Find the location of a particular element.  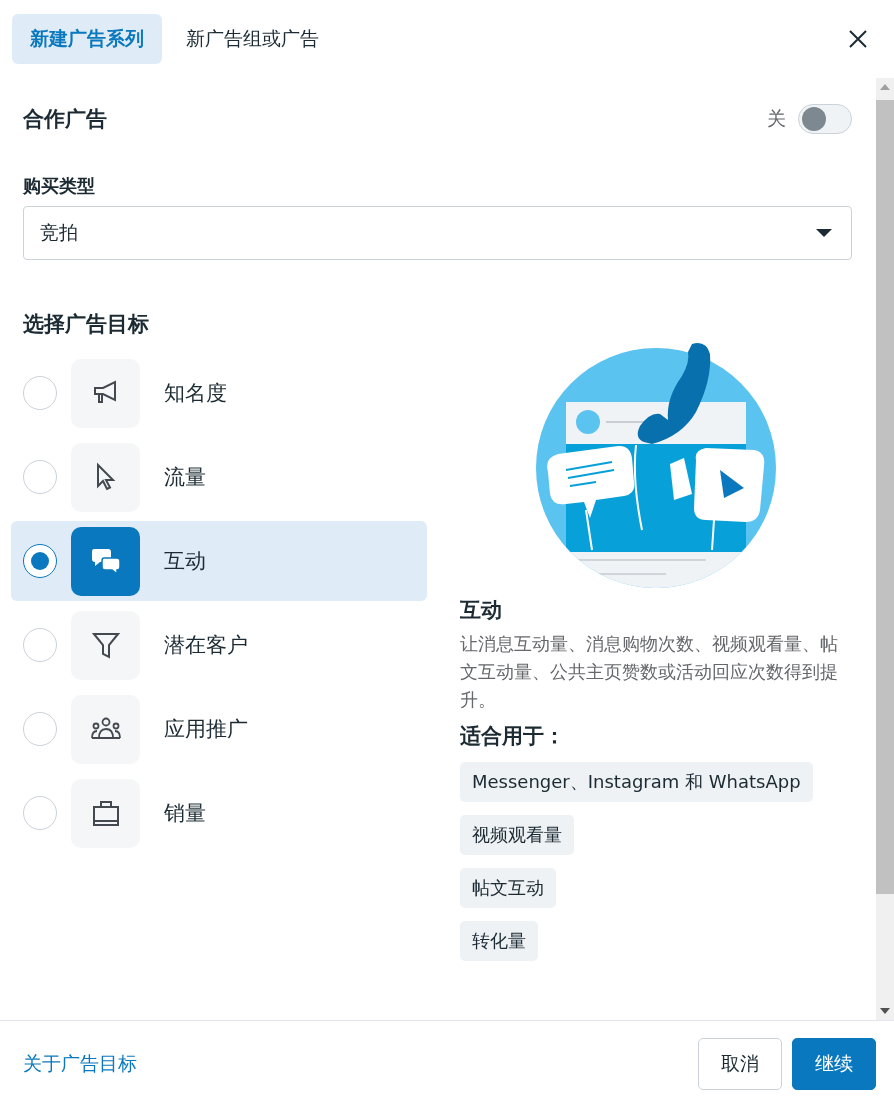

objective-title: 互动 is located at coordinates (481, 610).